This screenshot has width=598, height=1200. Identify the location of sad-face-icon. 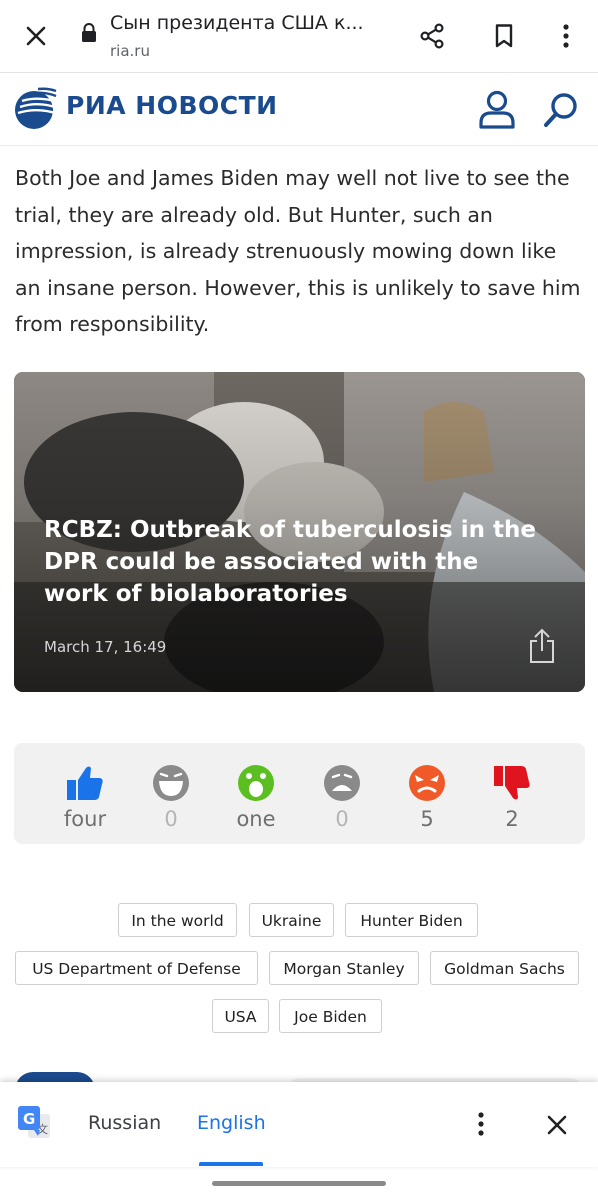
(342, 783).